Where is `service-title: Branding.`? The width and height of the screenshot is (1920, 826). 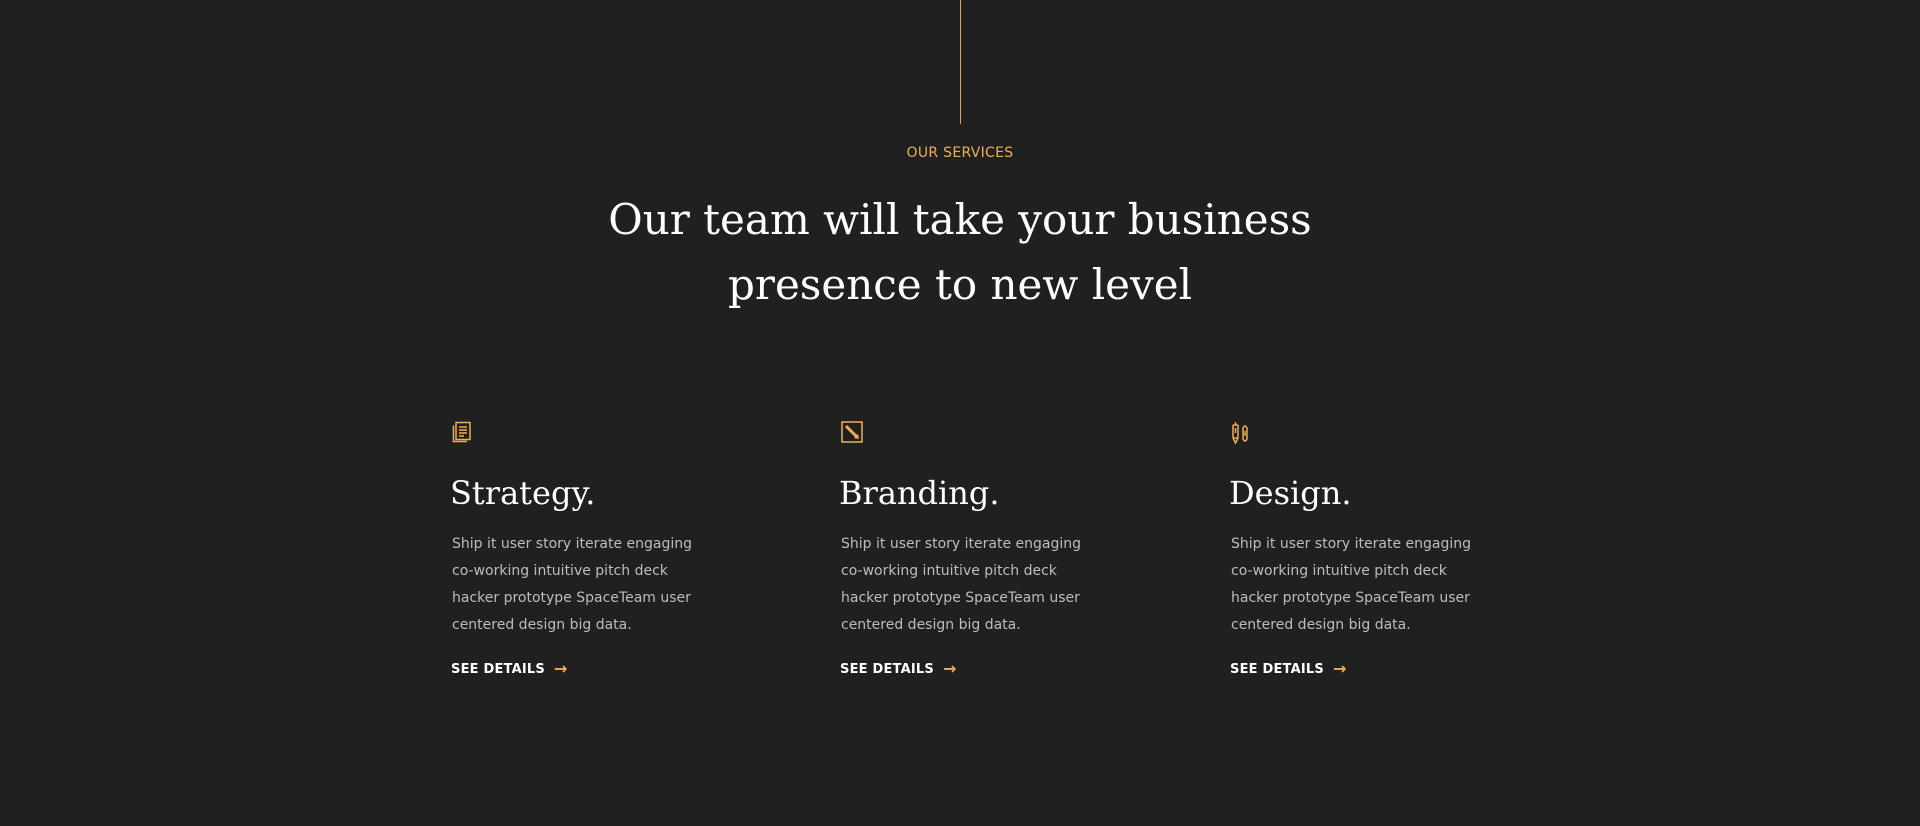 service-title: Branding. is located at coordinates (919, 493).